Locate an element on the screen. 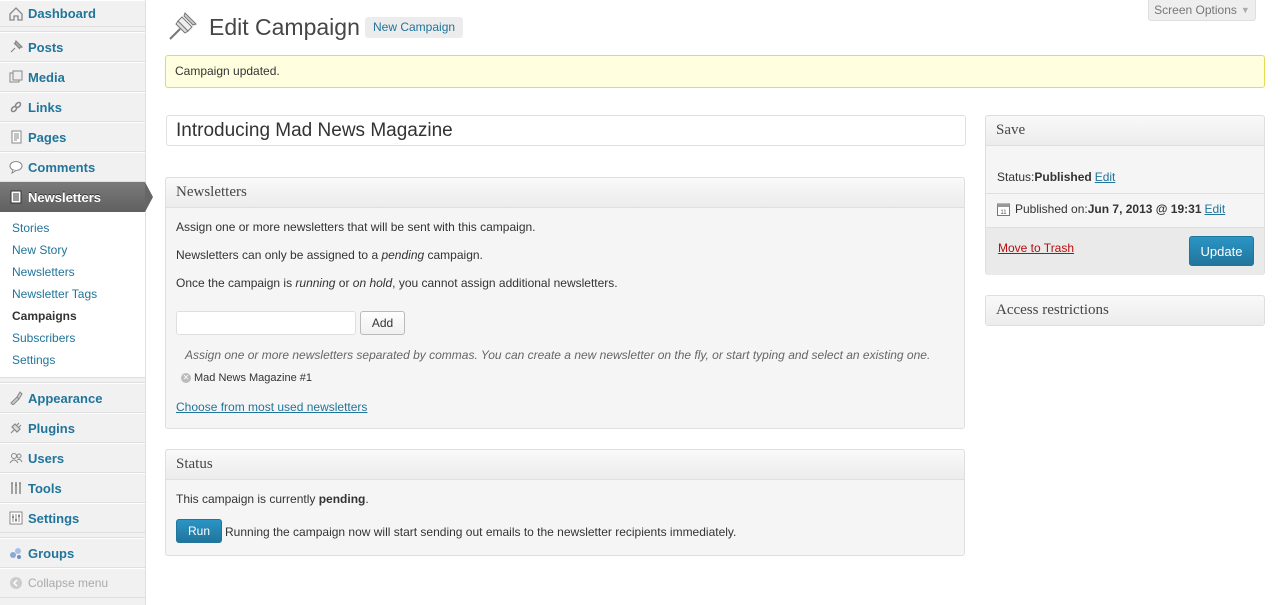 The width and height of the screenshot is (1280, 605). collapse-icon is located at coordinates (16, 583).